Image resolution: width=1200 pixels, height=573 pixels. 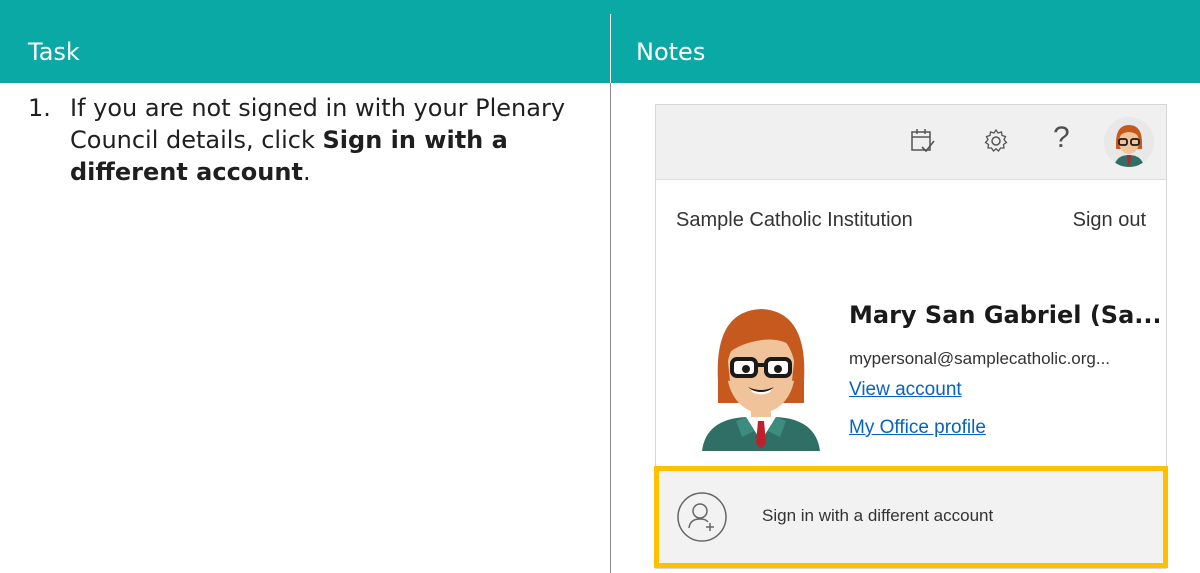 I want to click on highlight-box, so click(x=911, y=517).